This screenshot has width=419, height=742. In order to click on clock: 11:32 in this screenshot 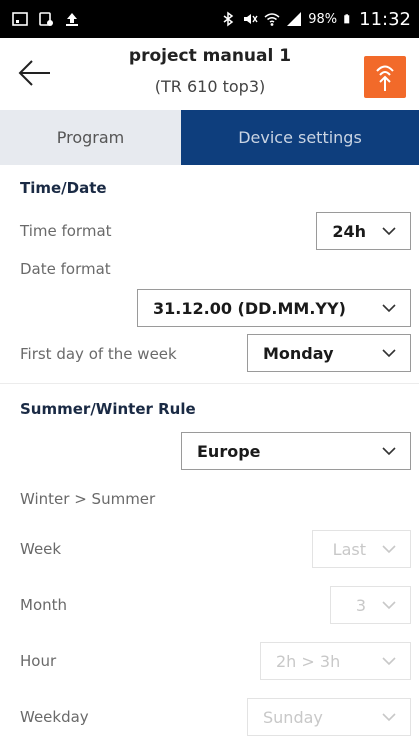, I will do `click(385, 19)`.